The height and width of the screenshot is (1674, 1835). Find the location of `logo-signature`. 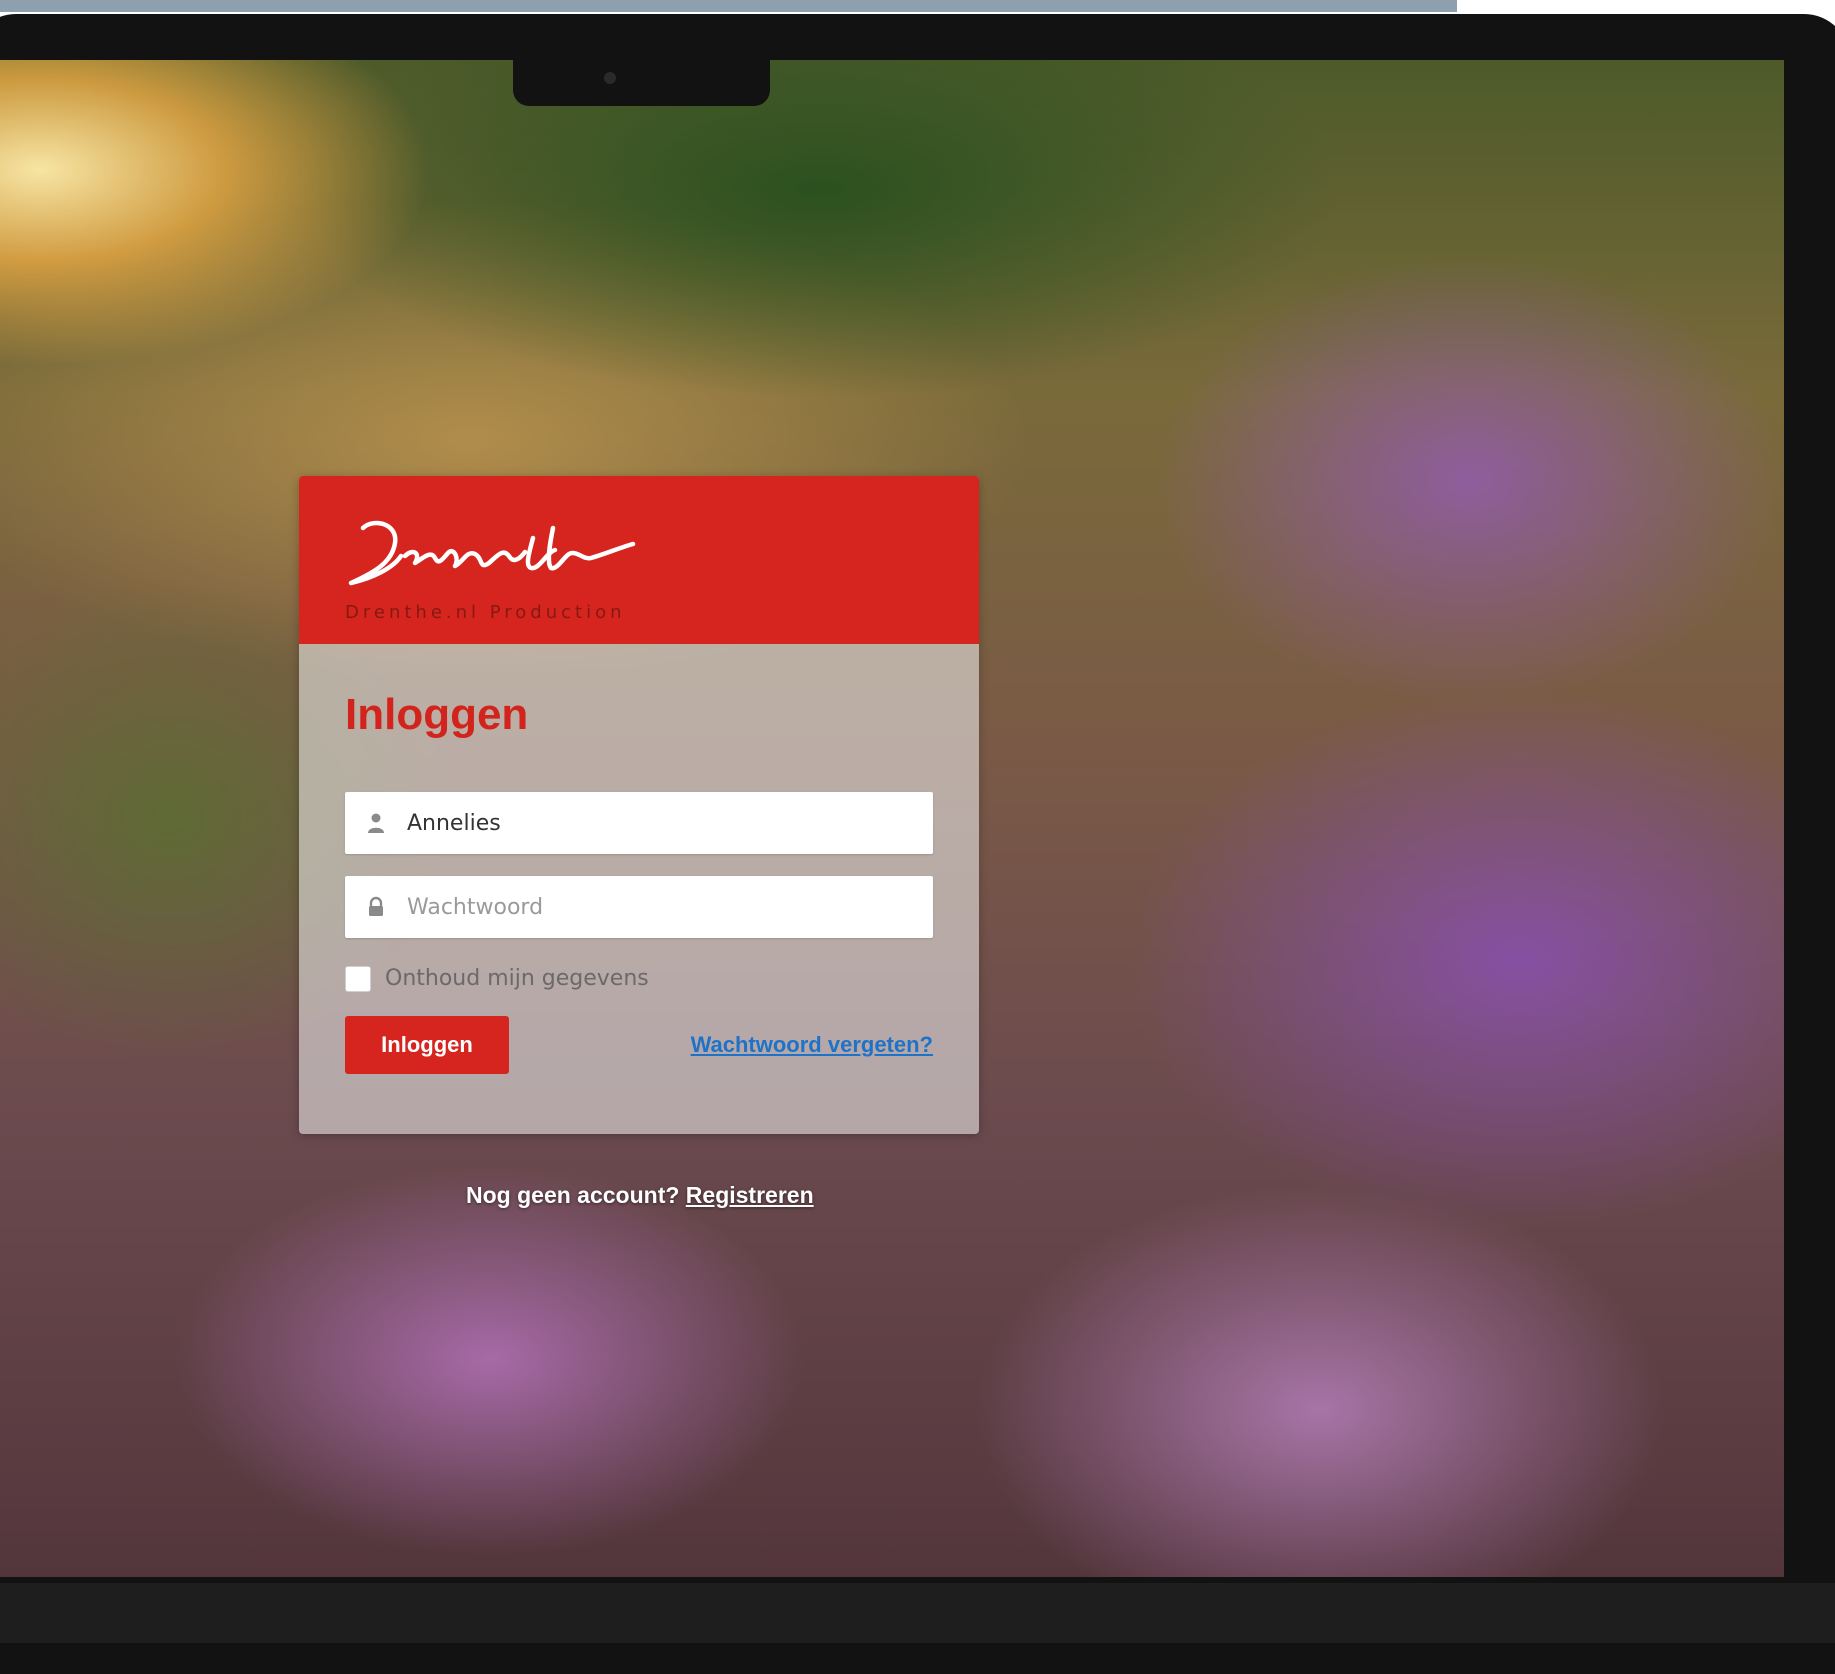

logo-signature is located at coordinates (492, 553).